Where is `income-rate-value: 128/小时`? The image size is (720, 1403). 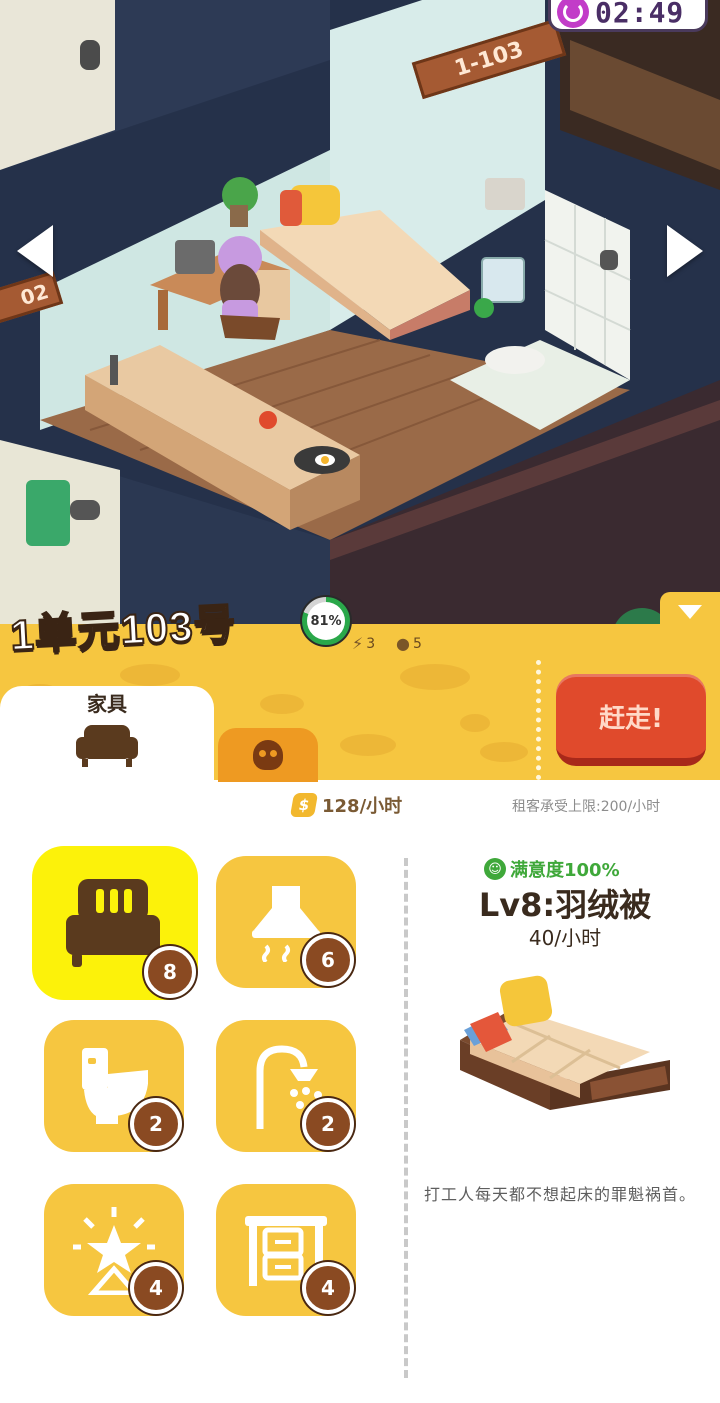
income-rate-value: 128/小时 is located at coordinates (362, 806).